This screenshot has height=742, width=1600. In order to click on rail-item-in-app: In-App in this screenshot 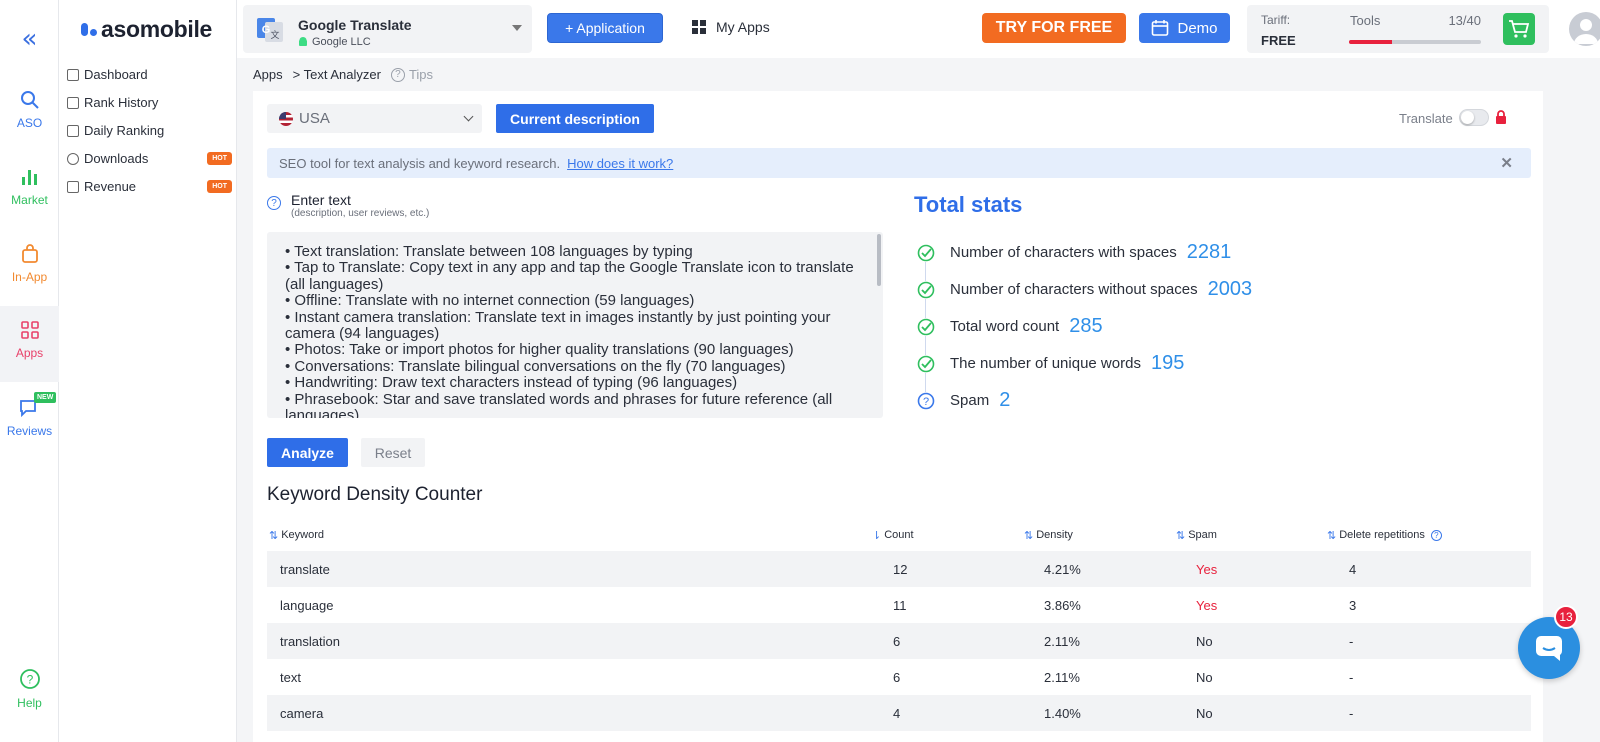, I will do `click(29, 264)`.